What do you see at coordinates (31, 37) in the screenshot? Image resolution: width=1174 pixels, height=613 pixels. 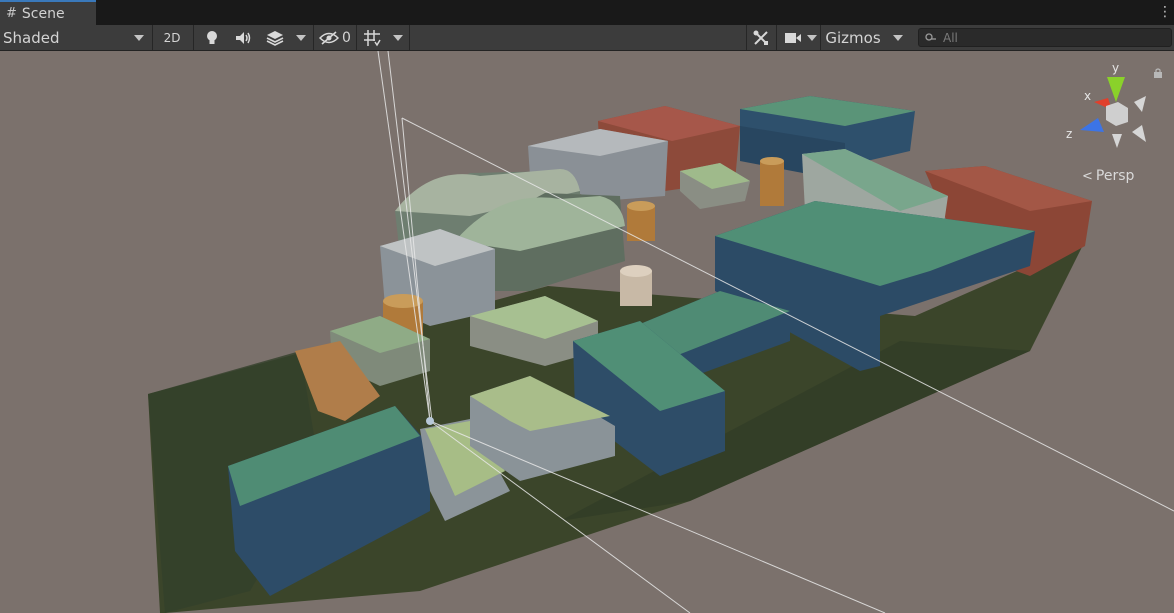 I see `draw-mode-label: Shaded` at bounding box center [31, 37].